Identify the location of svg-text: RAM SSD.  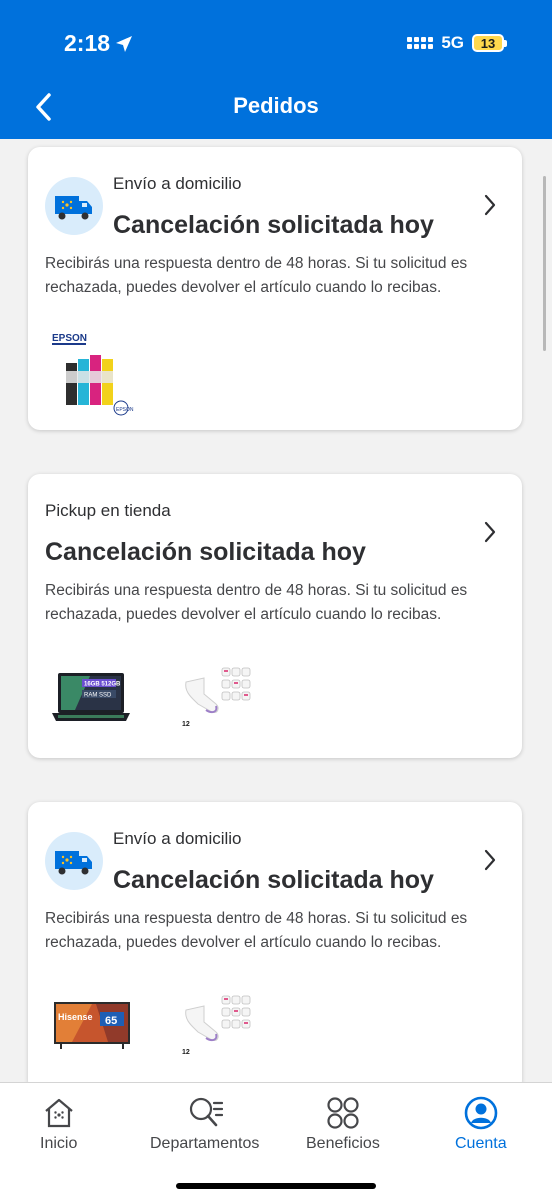
(98, 696).